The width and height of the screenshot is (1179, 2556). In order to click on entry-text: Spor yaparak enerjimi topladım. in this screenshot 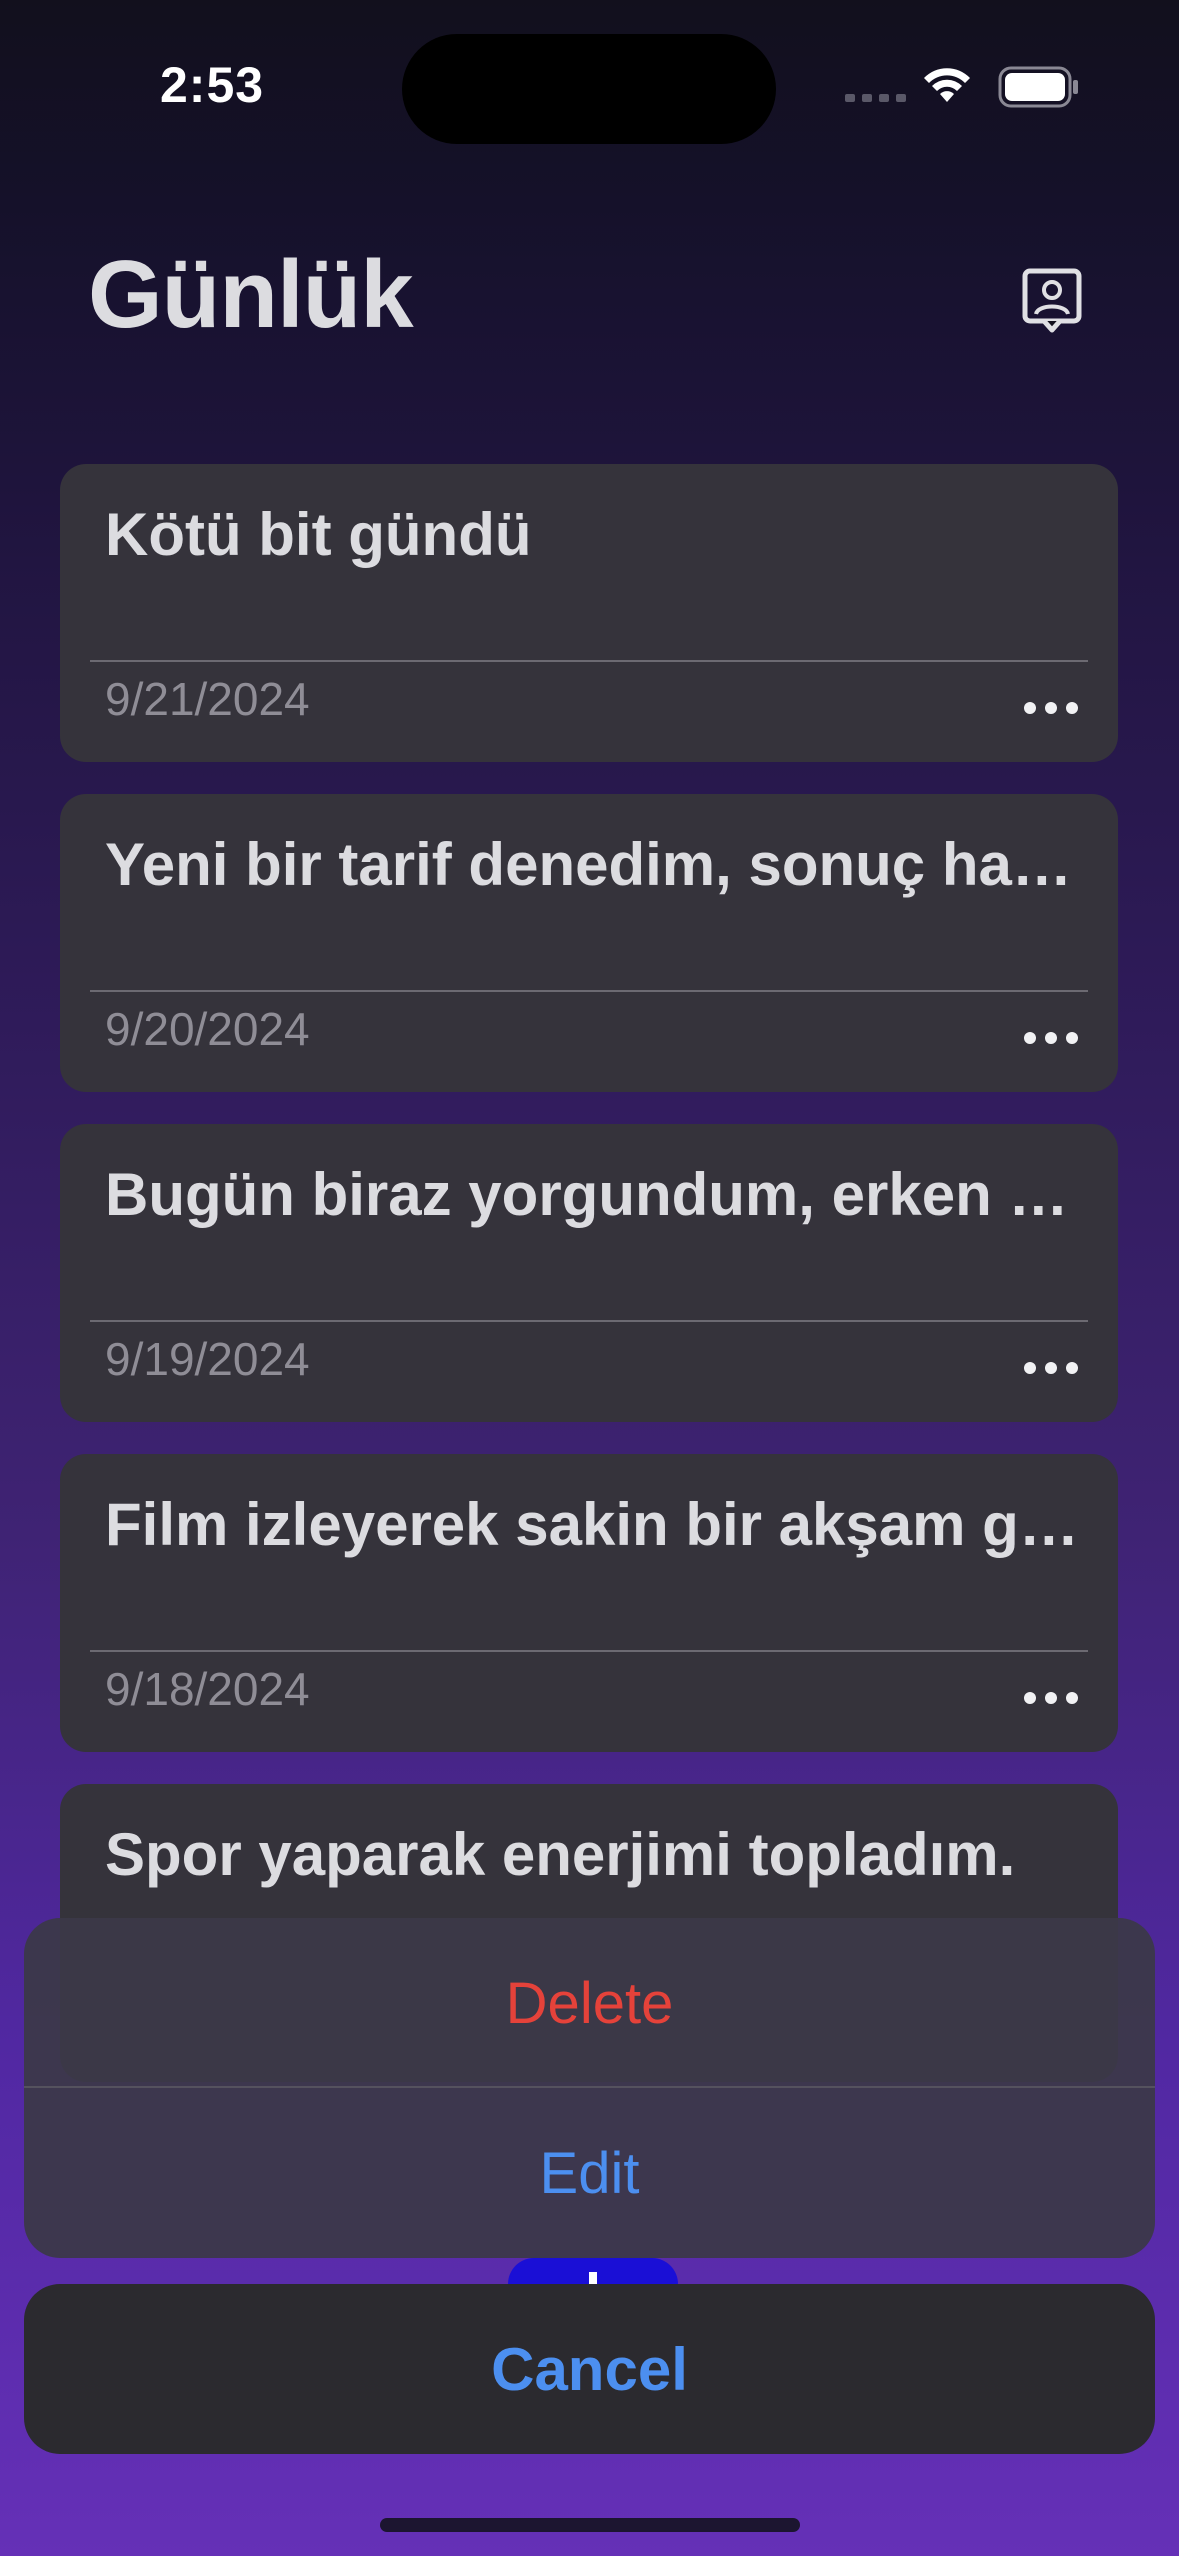, I will do `click(560, 1854)`.